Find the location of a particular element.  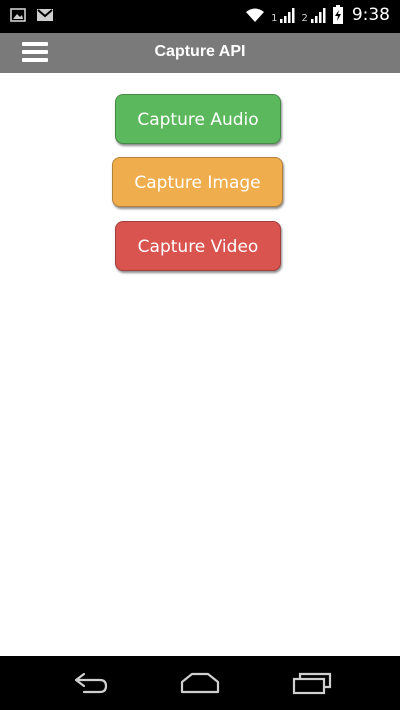

navigation-bar is located at coordinates (200, 683).